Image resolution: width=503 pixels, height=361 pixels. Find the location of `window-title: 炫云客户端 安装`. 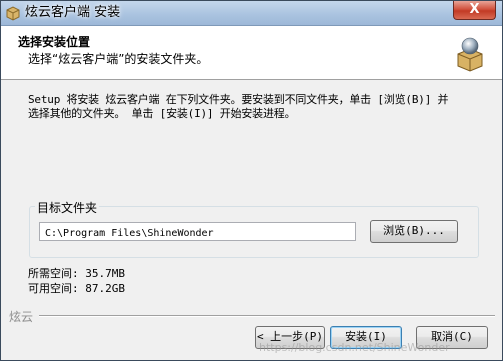

window-title: 炫云客户端 安装 is located at coordinates (73, 12).